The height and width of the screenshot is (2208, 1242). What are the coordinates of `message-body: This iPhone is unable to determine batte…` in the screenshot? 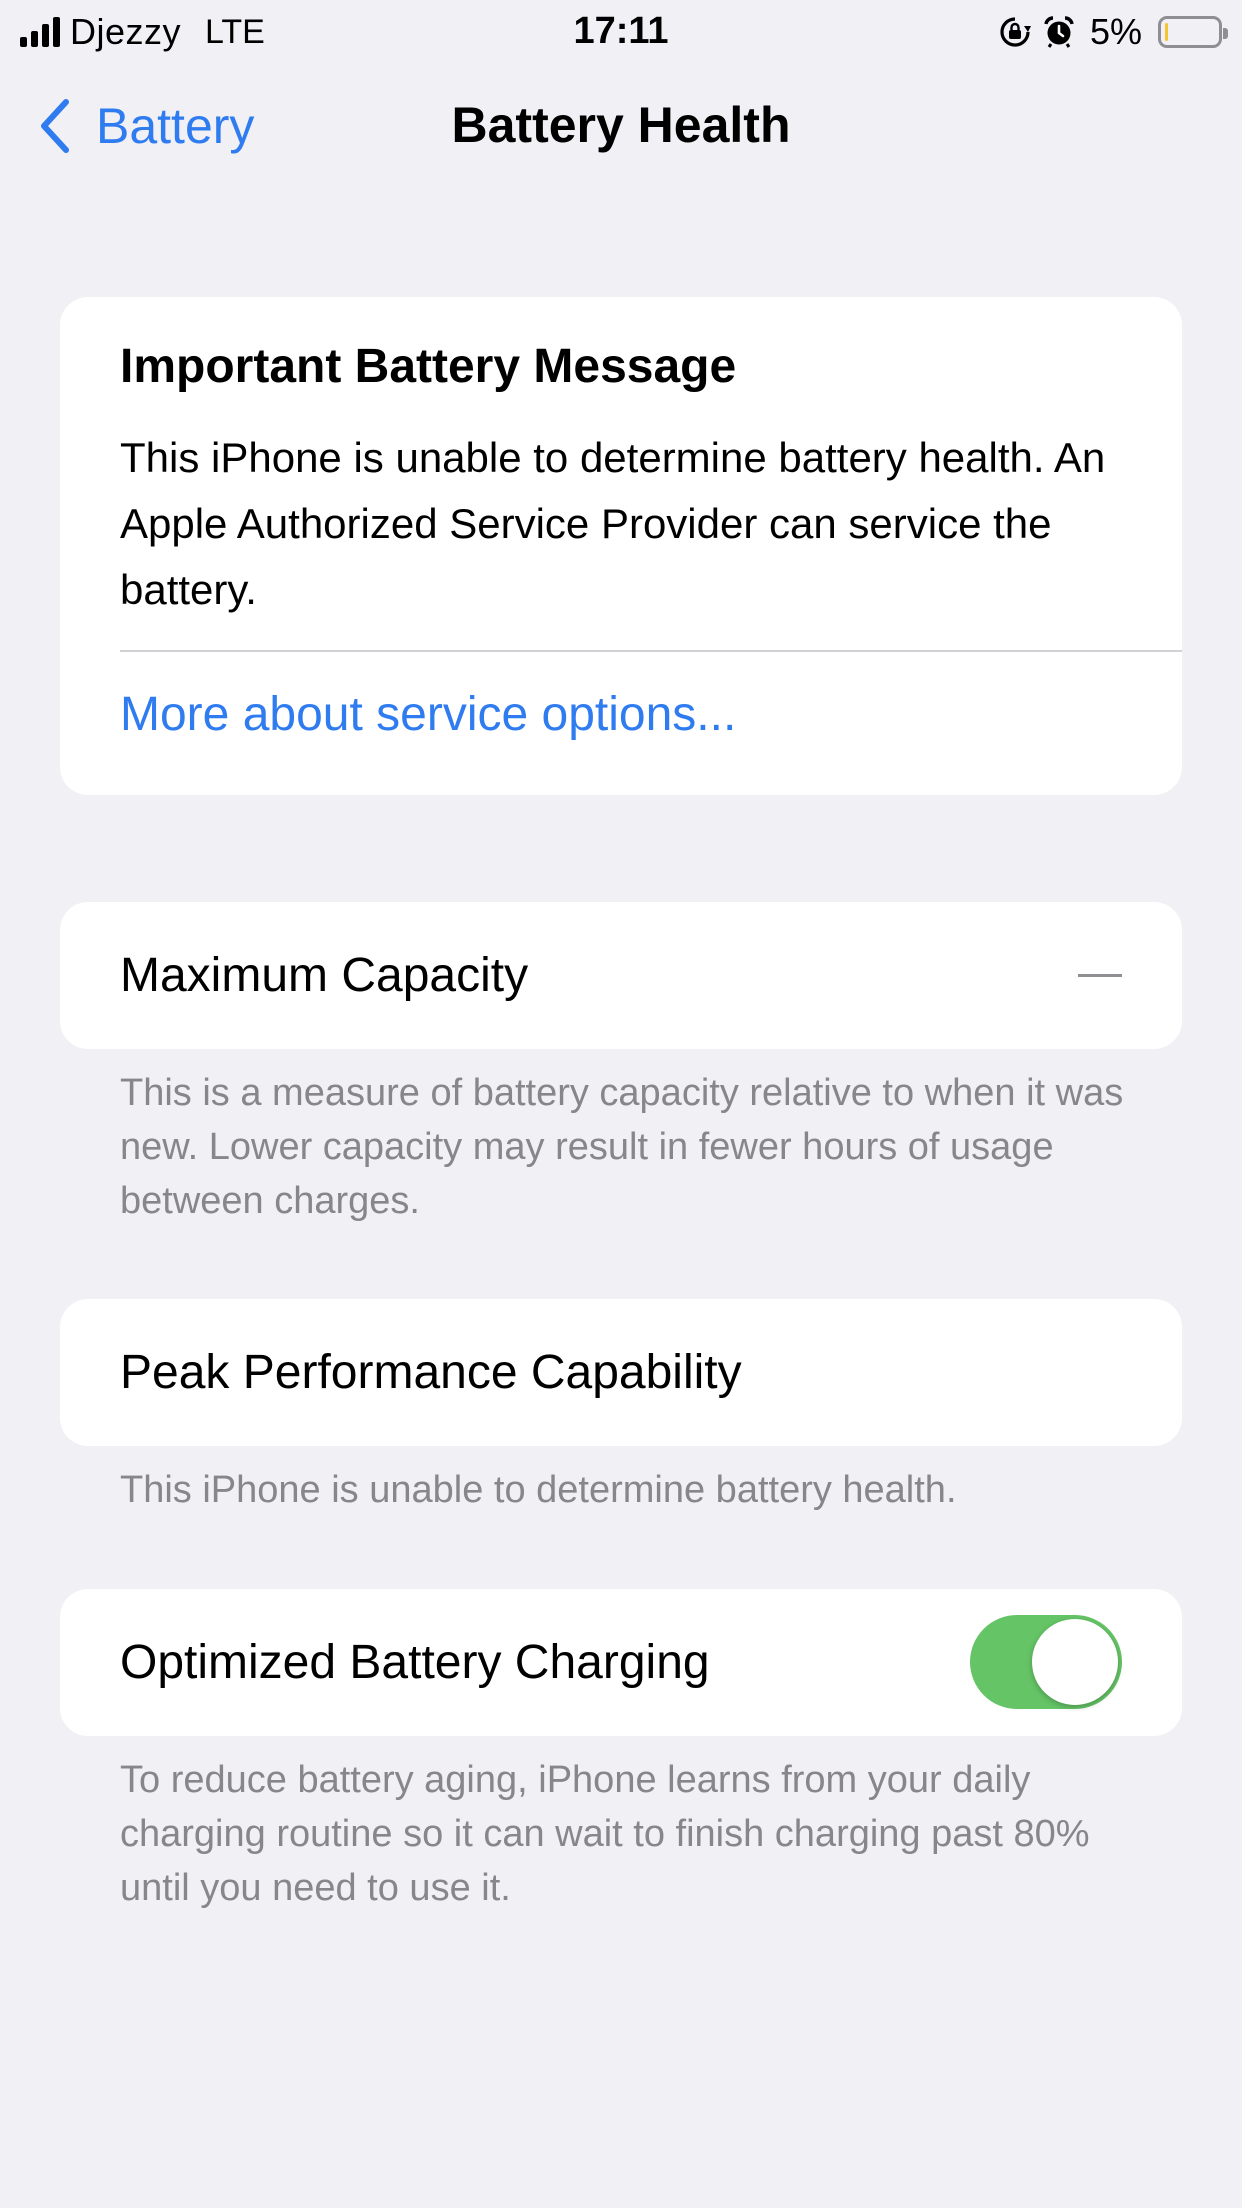 It's located at (613, 523).